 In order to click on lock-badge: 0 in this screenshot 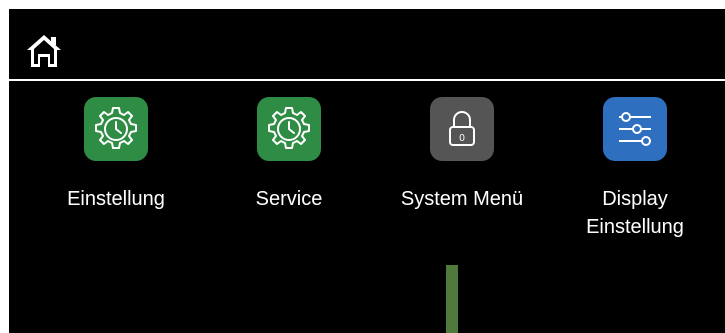, I will do `click(462, 138)`.